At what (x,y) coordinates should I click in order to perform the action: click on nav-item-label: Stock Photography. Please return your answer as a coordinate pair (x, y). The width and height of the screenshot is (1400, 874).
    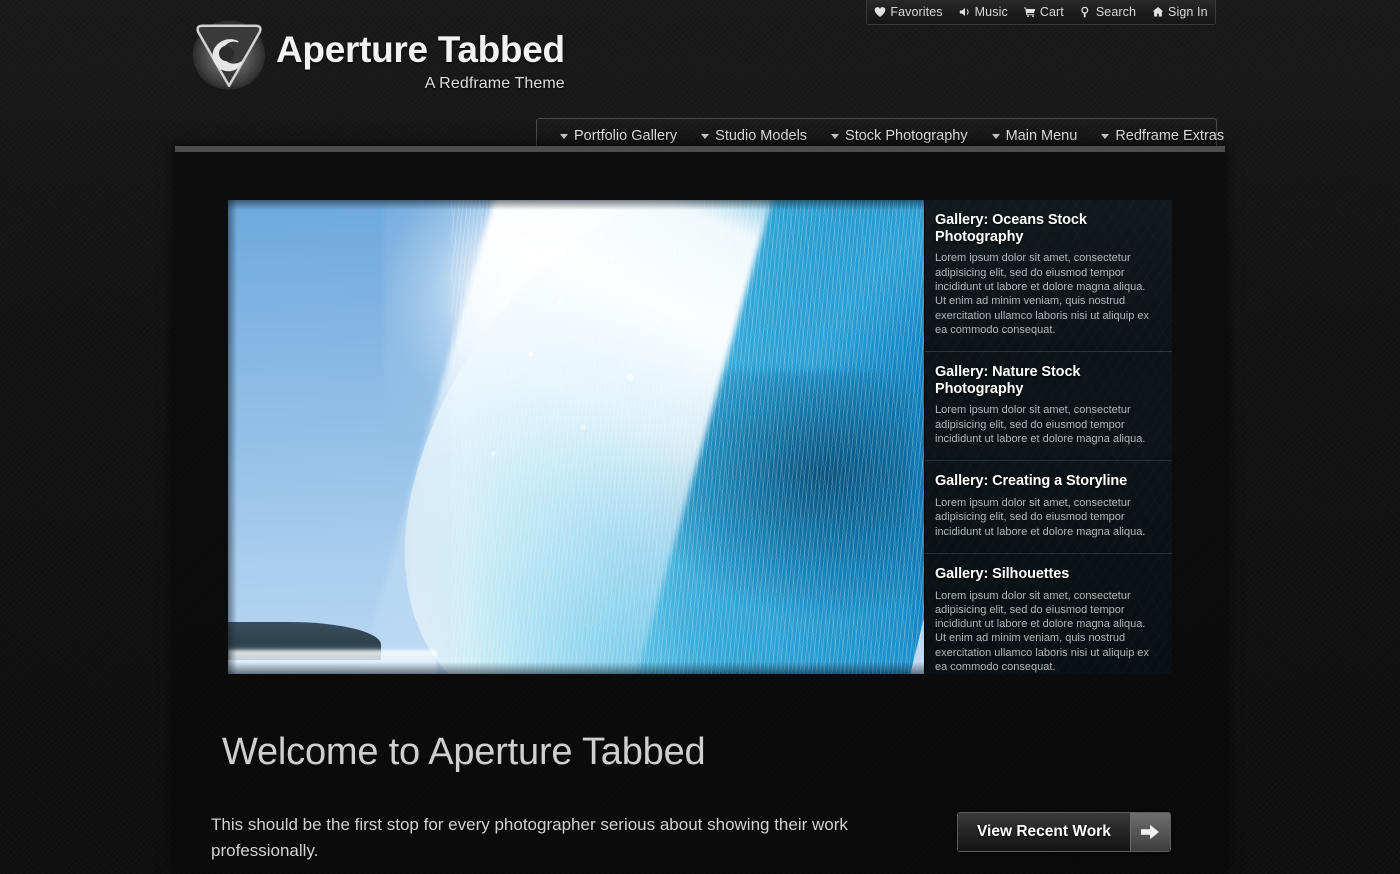
    Looking at the image, I should click on (906, 136).